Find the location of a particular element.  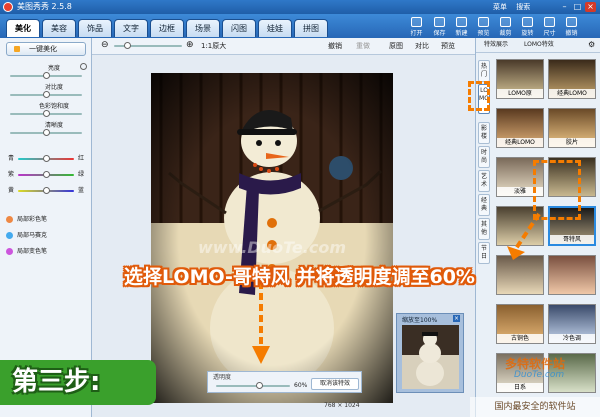

effect-cool-tone: 冷色调 is located at coordinates (572, 324).